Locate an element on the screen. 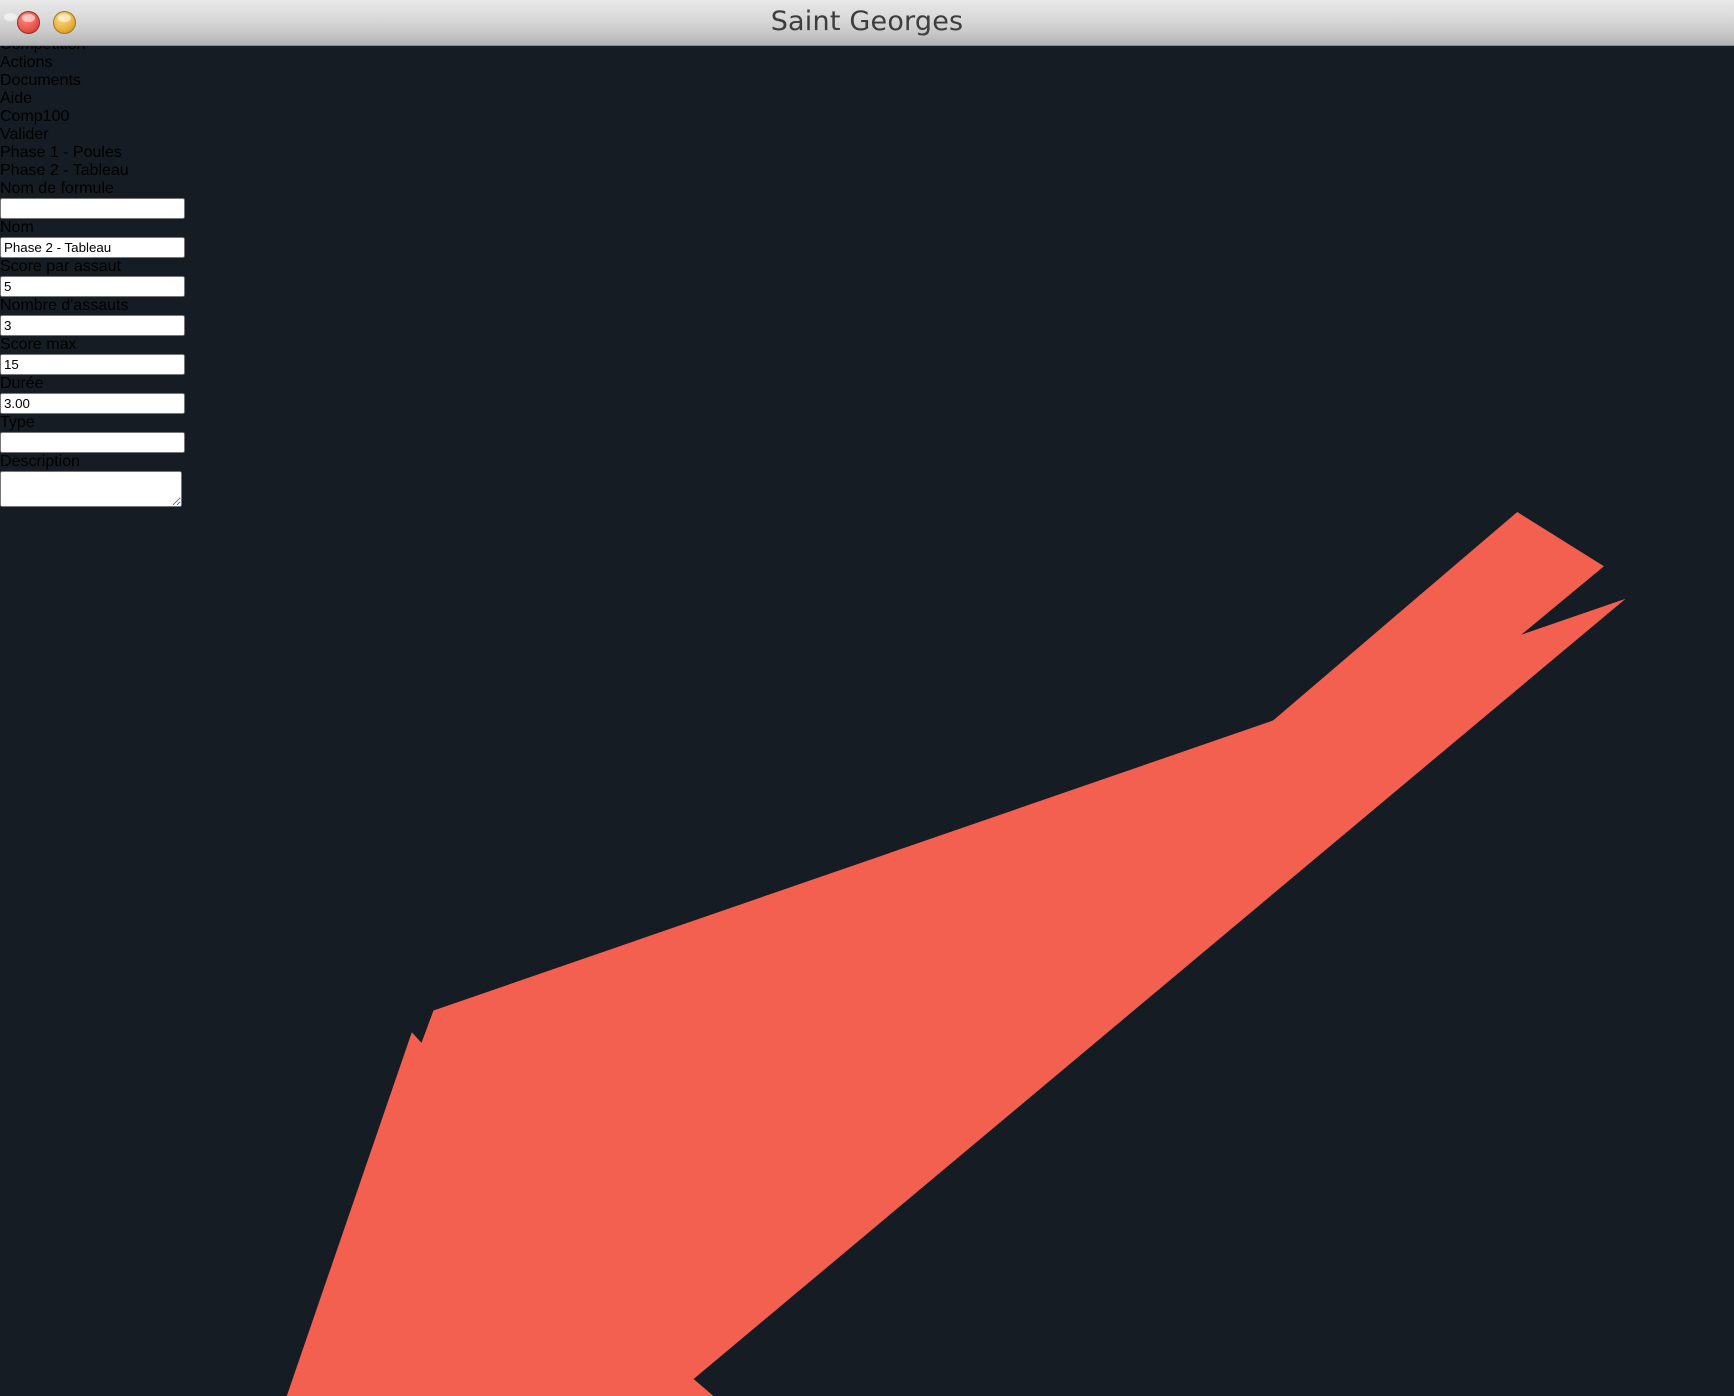  competition-selector: Comp100 is located at coordinates (867, 117).